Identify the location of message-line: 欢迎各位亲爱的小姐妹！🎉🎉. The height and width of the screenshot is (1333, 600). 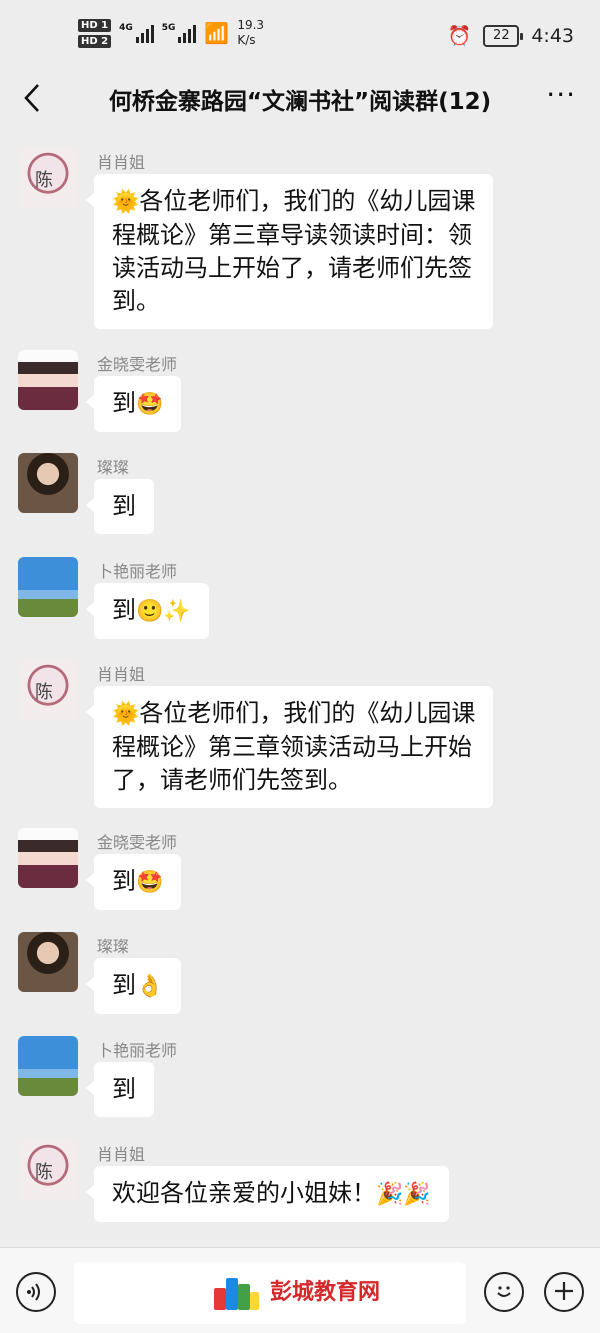
(271, 1194).